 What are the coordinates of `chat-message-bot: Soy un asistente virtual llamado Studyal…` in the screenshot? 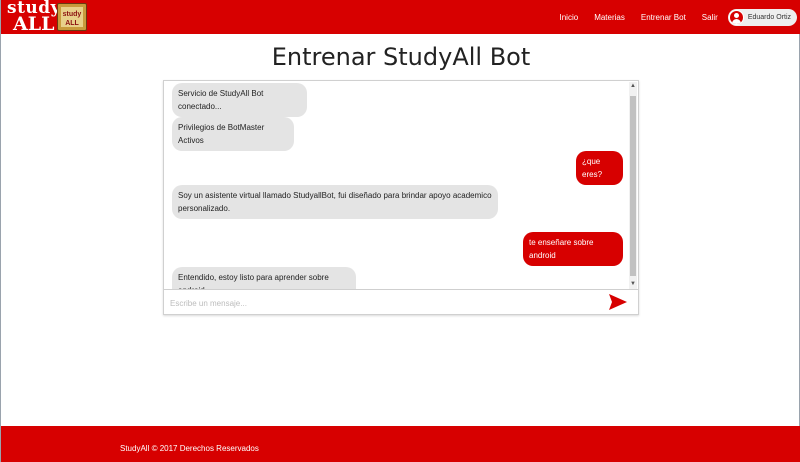 It's located at (335, 202).